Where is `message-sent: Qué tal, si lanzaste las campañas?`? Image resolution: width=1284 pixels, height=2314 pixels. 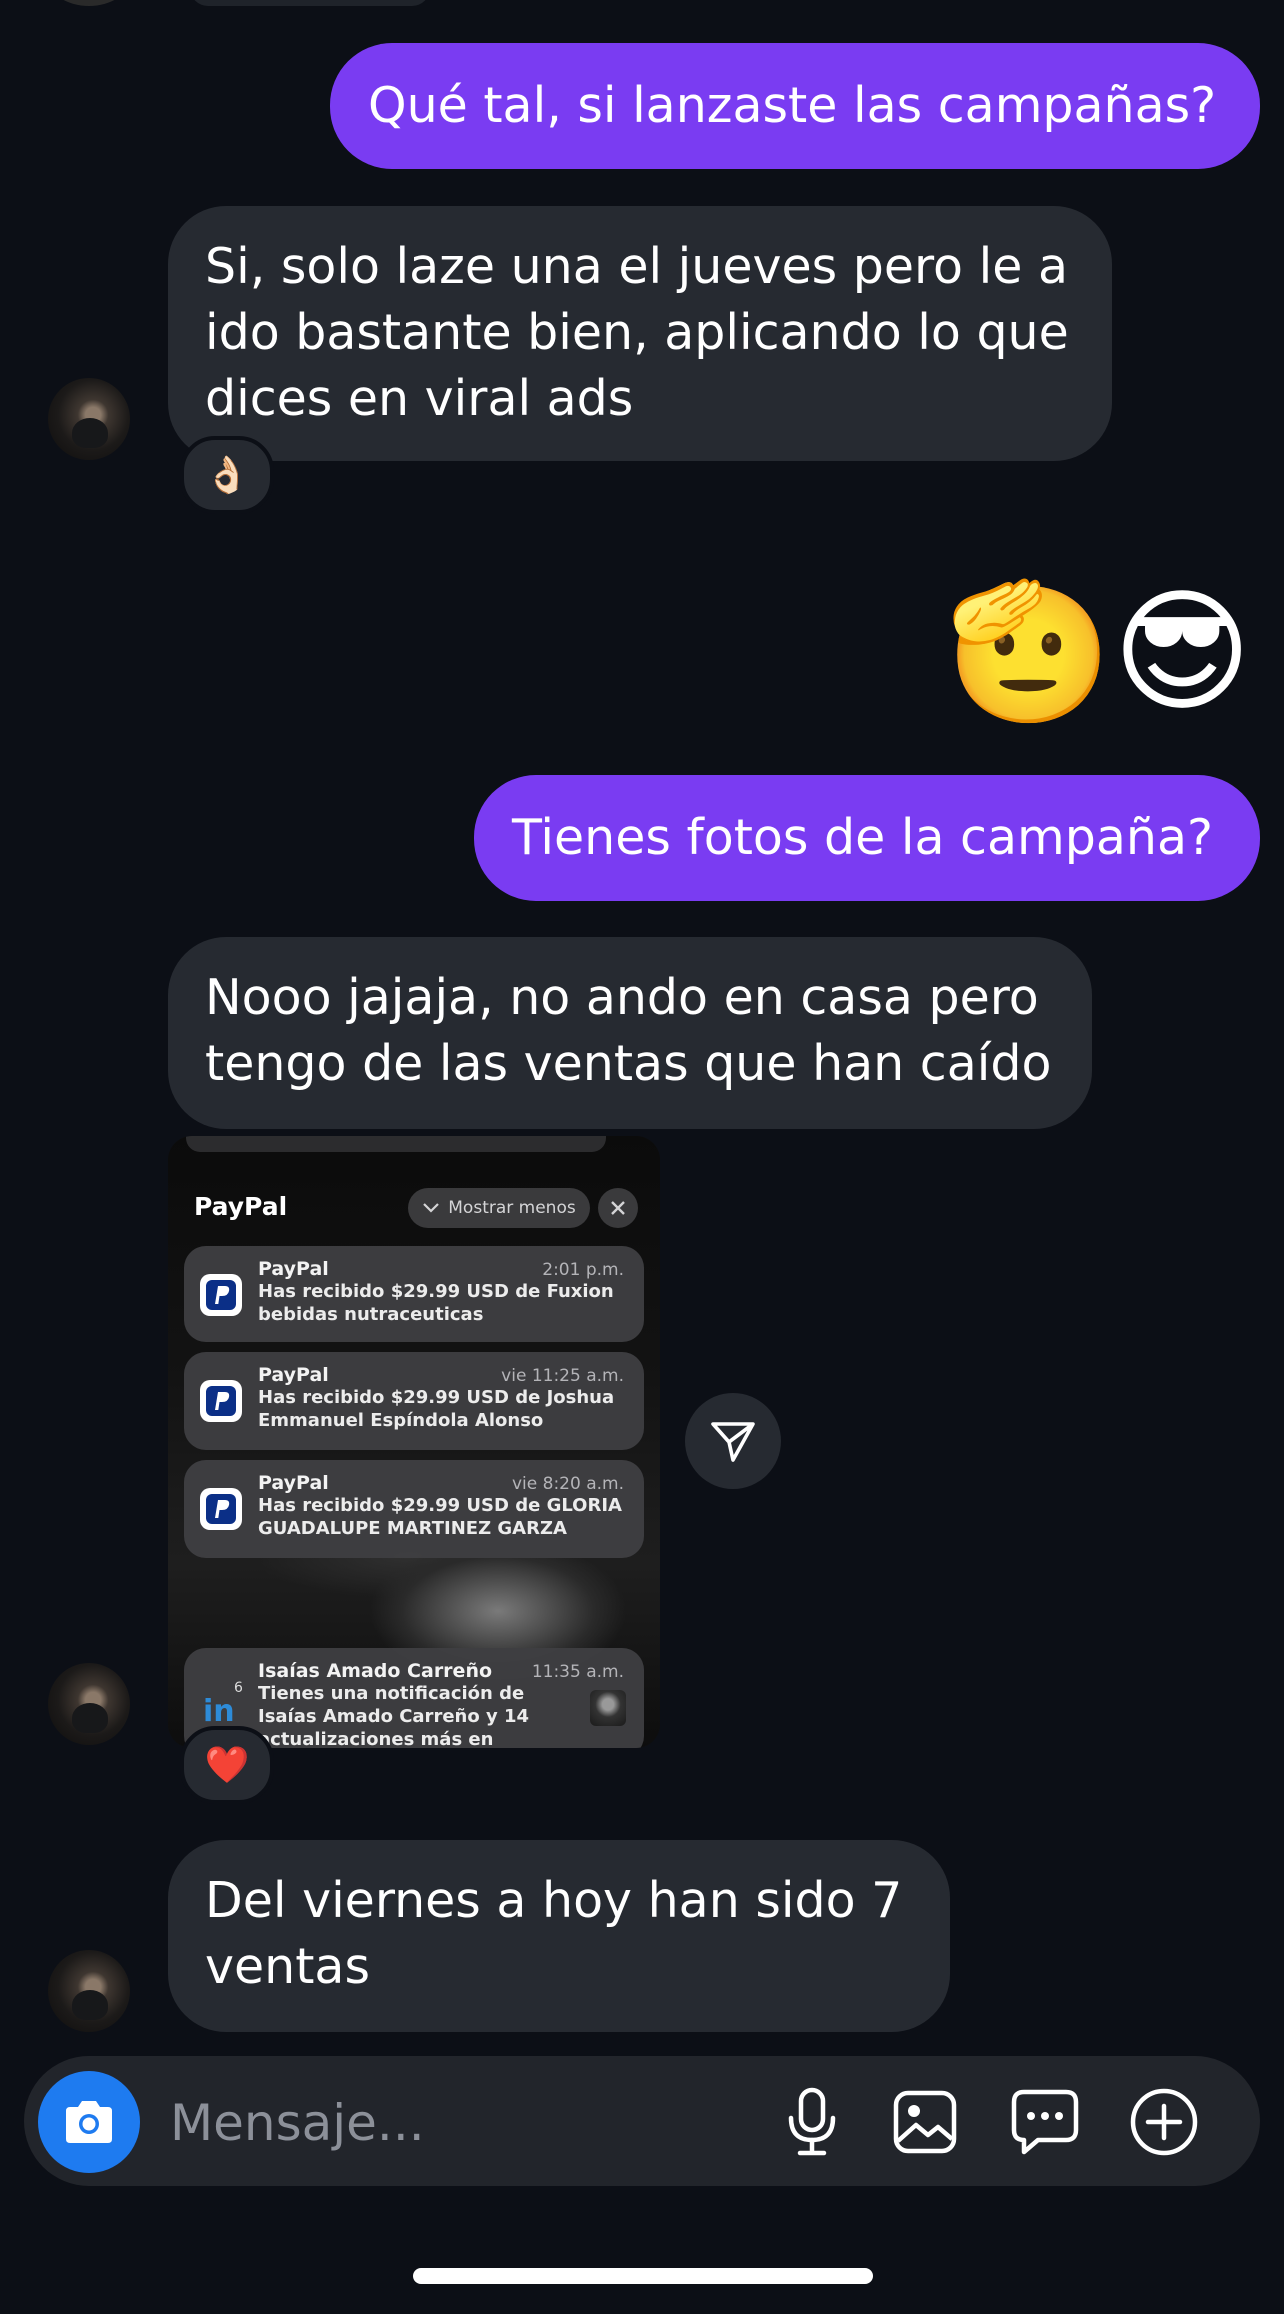
message-sent: Qué tal, si lanzaste las campañas? is located at coordinates (795, 106).